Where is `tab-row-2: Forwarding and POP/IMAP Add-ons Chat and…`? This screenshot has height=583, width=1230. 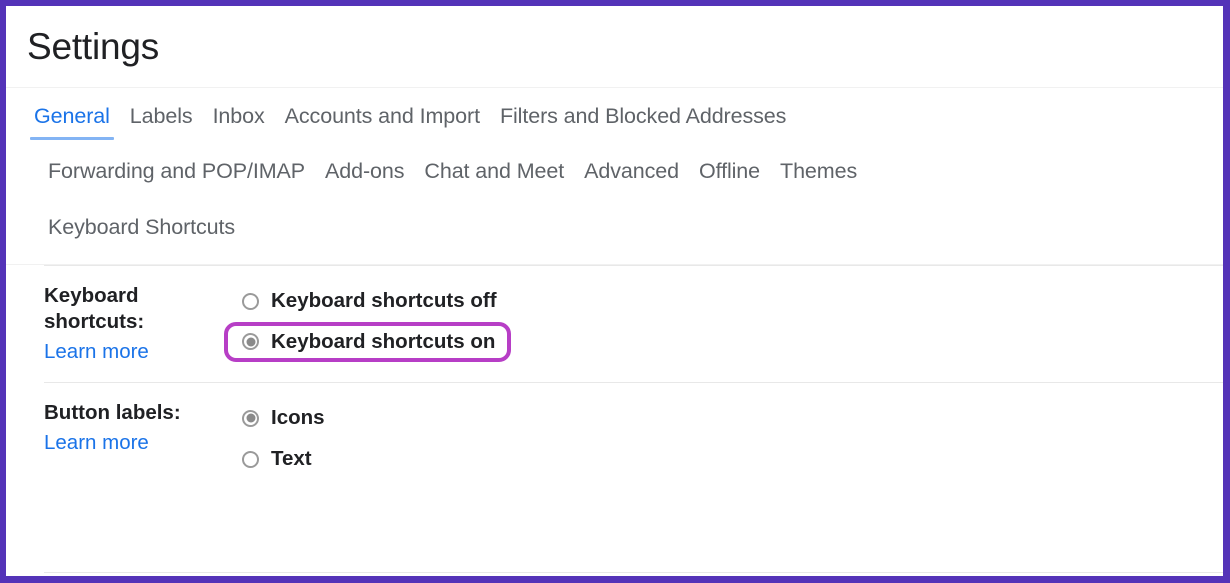
tab-row-2: Forwarding and POP/IMAP Add-ons Chat and… is located at coordinates (614, 167).